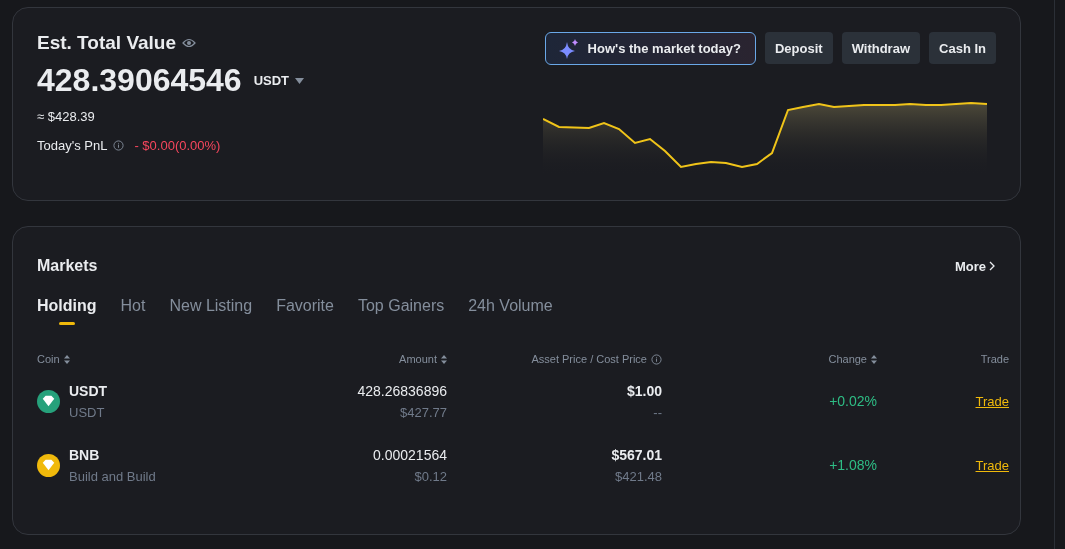 The image size is (1065, 549). I want to click on coin-amount: 0.00021564, so click(410, 454).